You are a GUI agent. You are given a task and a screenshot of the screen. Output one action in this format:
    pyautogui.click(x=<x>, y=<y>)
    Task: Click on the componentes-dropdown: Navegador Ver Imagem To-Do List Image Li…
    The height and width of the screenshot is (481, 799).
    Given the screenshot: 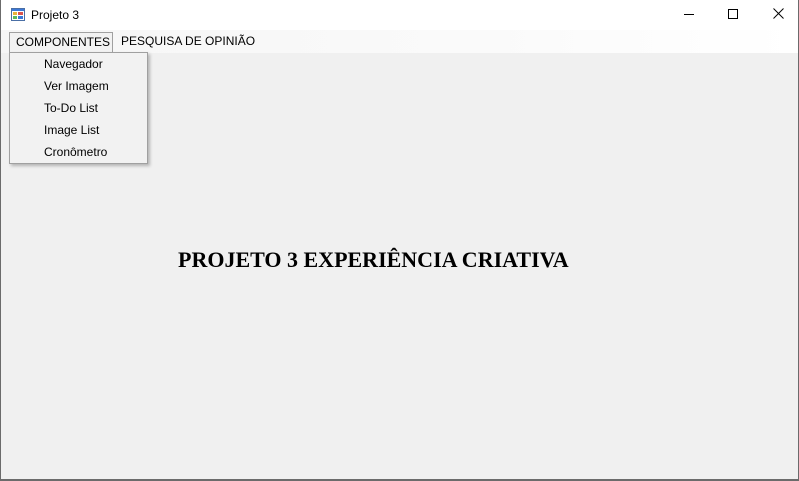 What is the action you would take?
    pyautogui.click(x=78, y=108)
    